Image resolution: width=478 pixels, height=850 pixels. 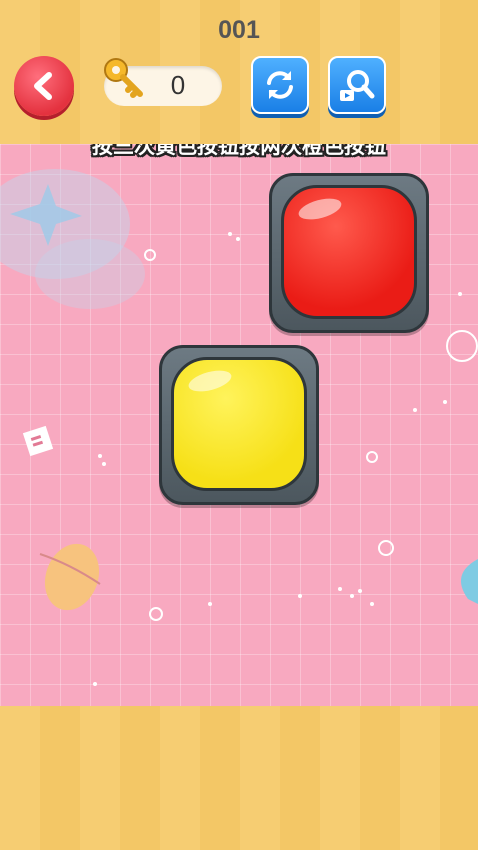 I want to click on level-number: 001, so click(x=239, y=30).